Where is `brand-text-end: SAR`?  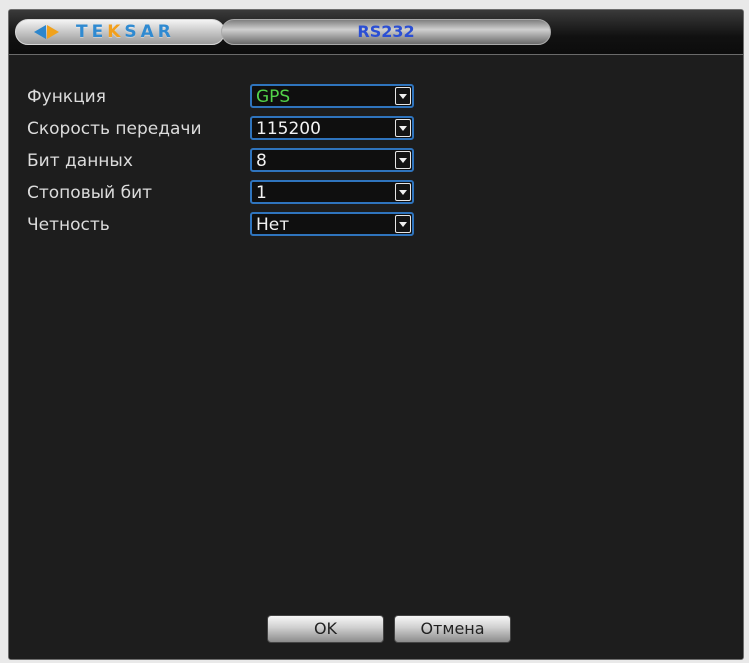
brand-text-end: SAR is located at coordinates (149, 32).